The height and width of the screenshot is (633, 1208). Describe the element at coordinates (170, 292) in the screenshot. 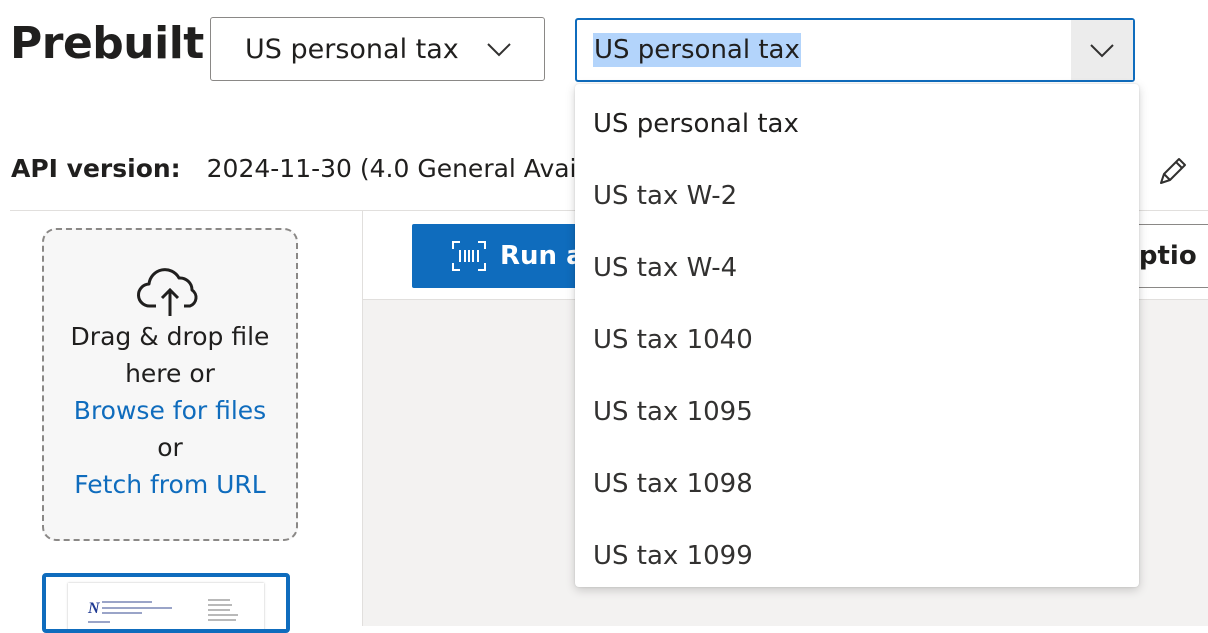

I see `cloud-upload-icon` at that location.